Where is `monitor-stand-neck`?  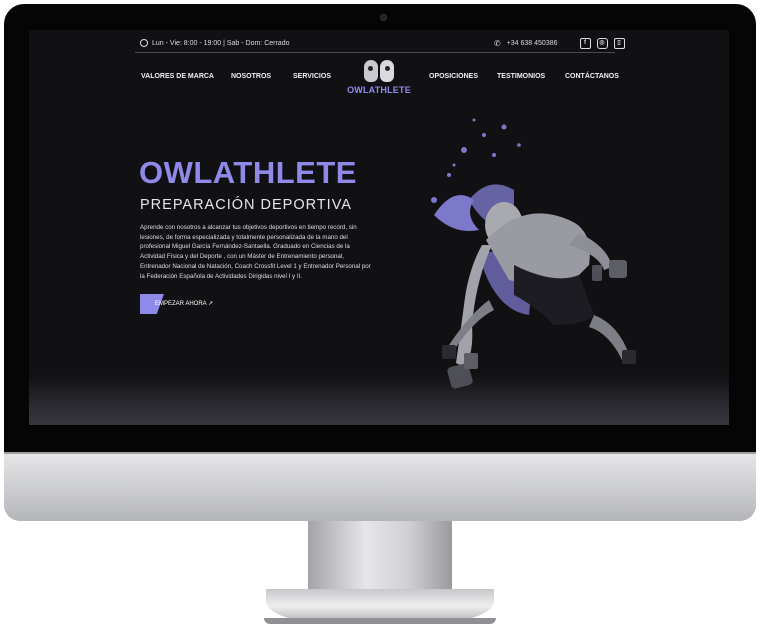
monitor-stand-neck is located at coordinates (380, 557).